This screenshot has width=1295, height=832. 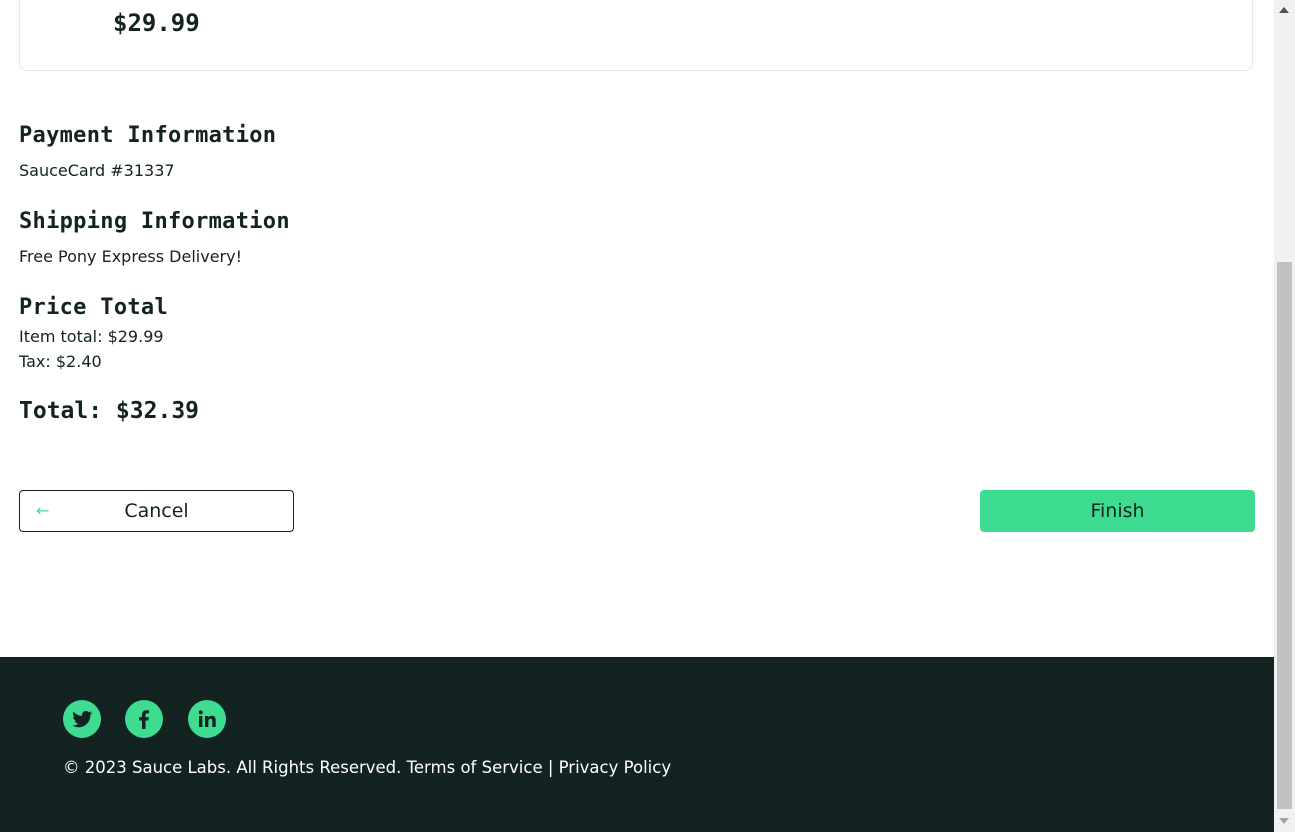 I want to click on total-value: Total: $32.39, so click(x=109, y=411).